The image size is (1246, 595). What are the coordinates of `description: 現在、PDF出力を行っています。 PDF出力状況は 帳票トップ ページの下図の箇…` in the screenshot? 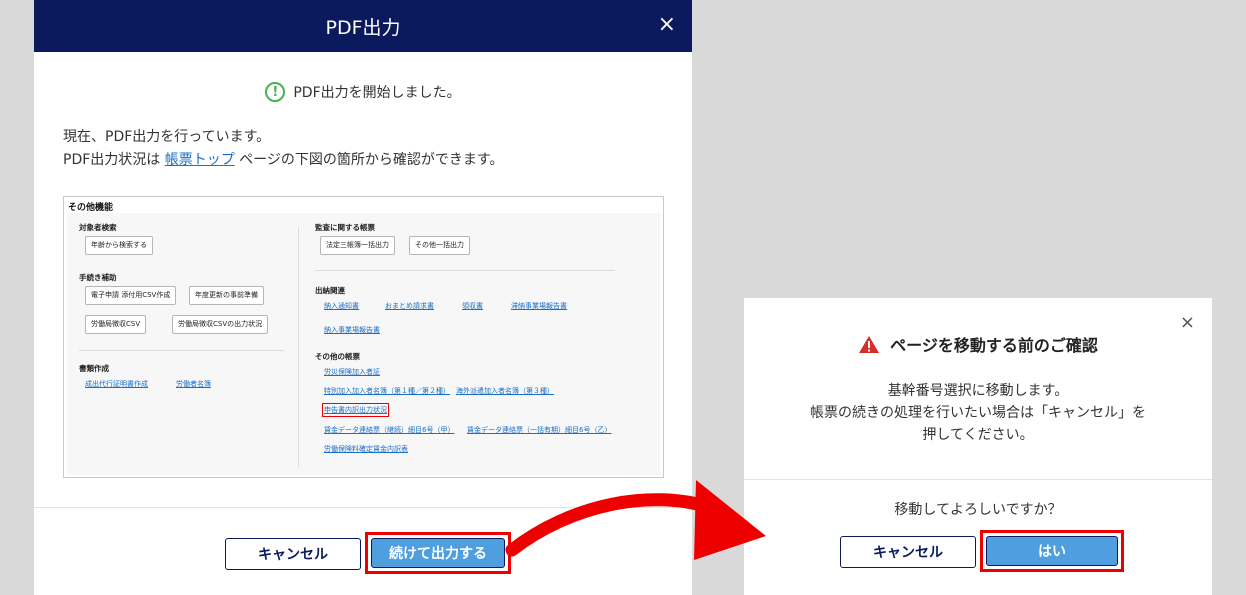 It's located at (283, 149).